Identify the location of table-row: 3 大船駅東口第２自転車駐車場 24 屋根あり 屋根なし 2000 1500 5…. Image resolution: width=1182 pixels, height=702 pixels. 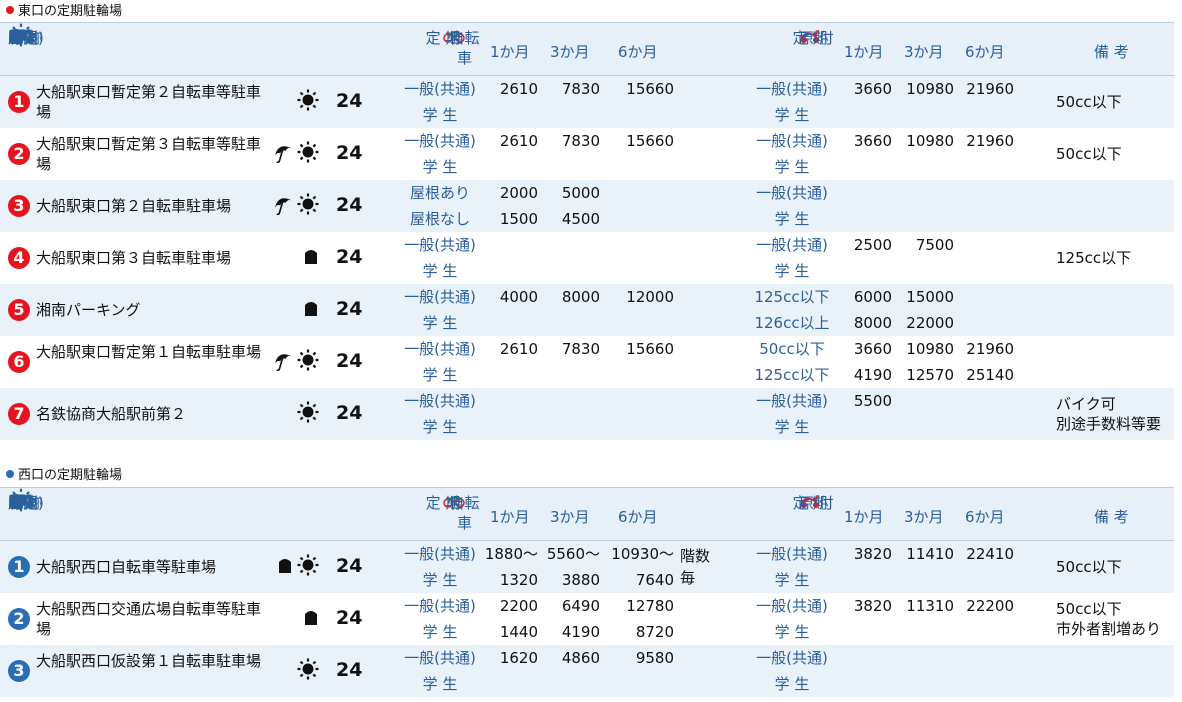
(587, 206).